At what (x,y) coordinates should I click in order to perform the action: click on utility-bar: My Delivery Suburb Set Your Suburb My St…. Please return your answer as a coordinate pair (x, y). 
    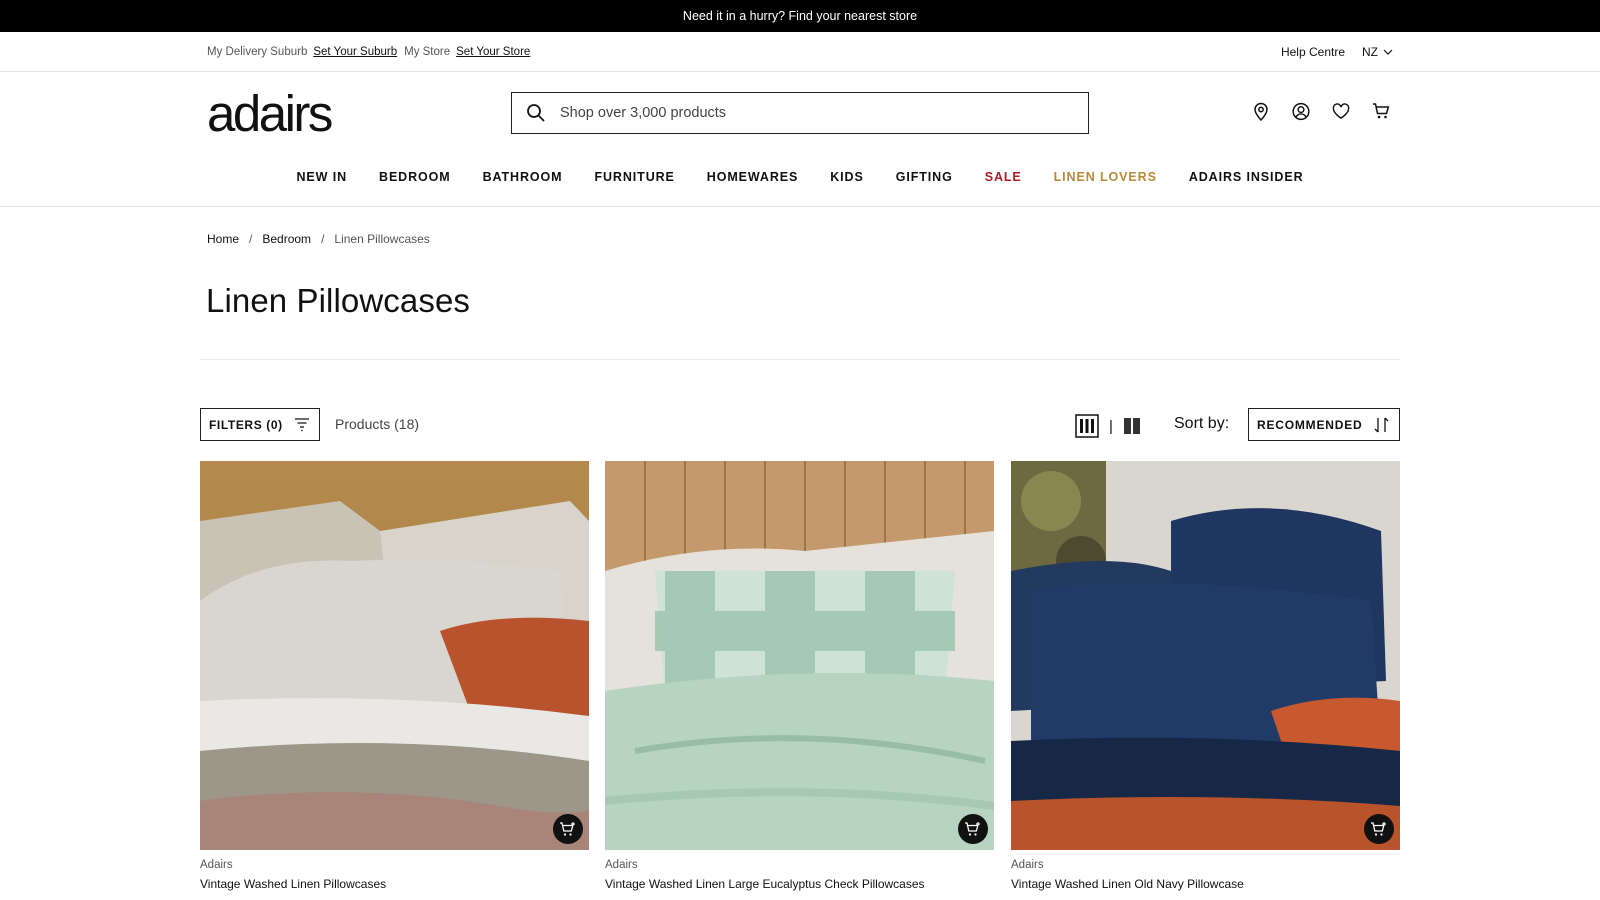
    Looking at the image, I should click on (800, 52).